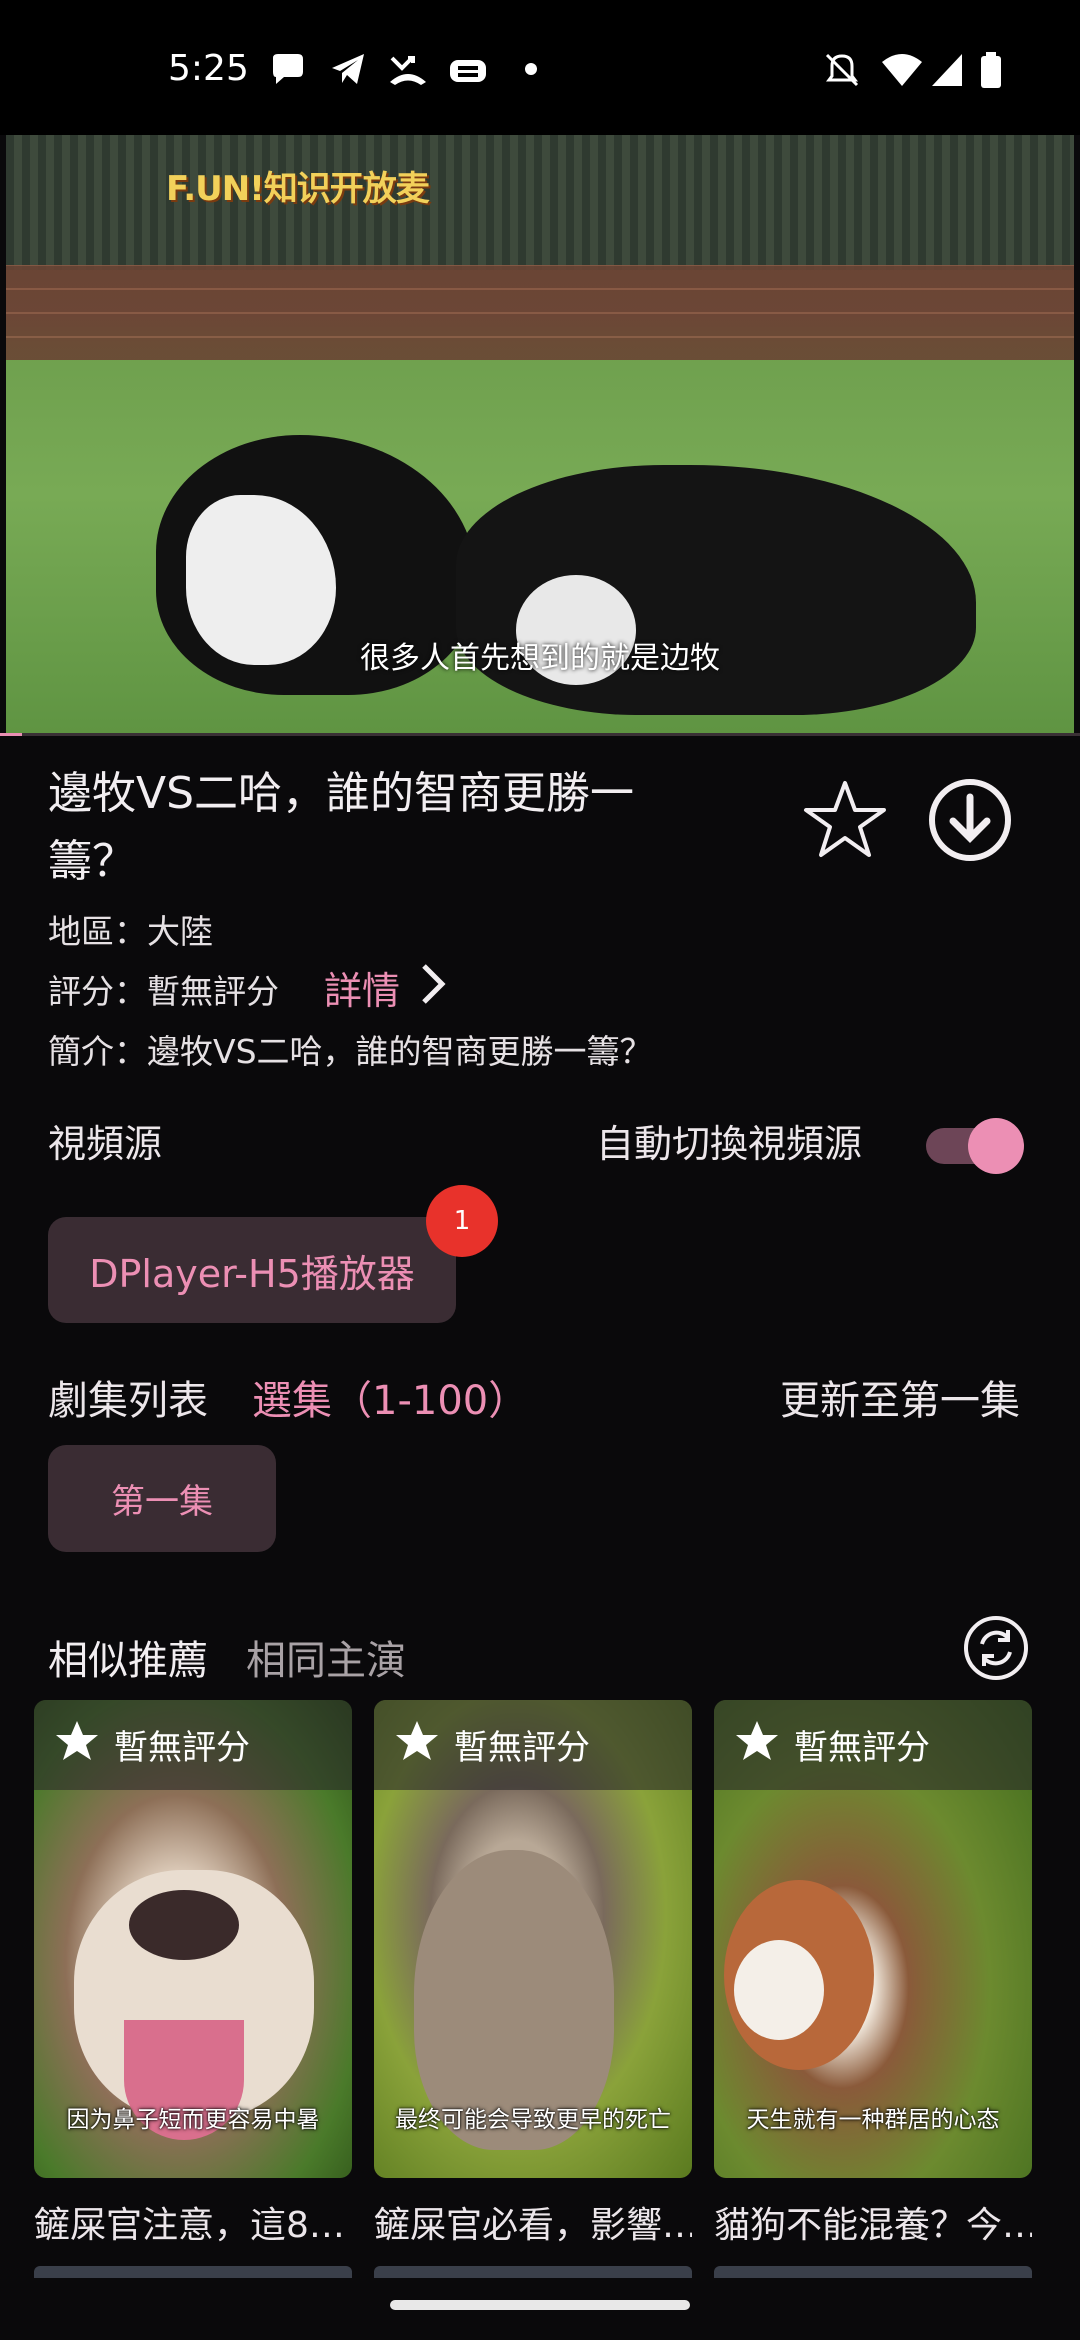 Image resolution: width=1080 pixels, height=2340 pixels. Describe the element at coordinates (900, 1401) in the screenshot. I see `episode-update-text: 更新至第一集` at that location.